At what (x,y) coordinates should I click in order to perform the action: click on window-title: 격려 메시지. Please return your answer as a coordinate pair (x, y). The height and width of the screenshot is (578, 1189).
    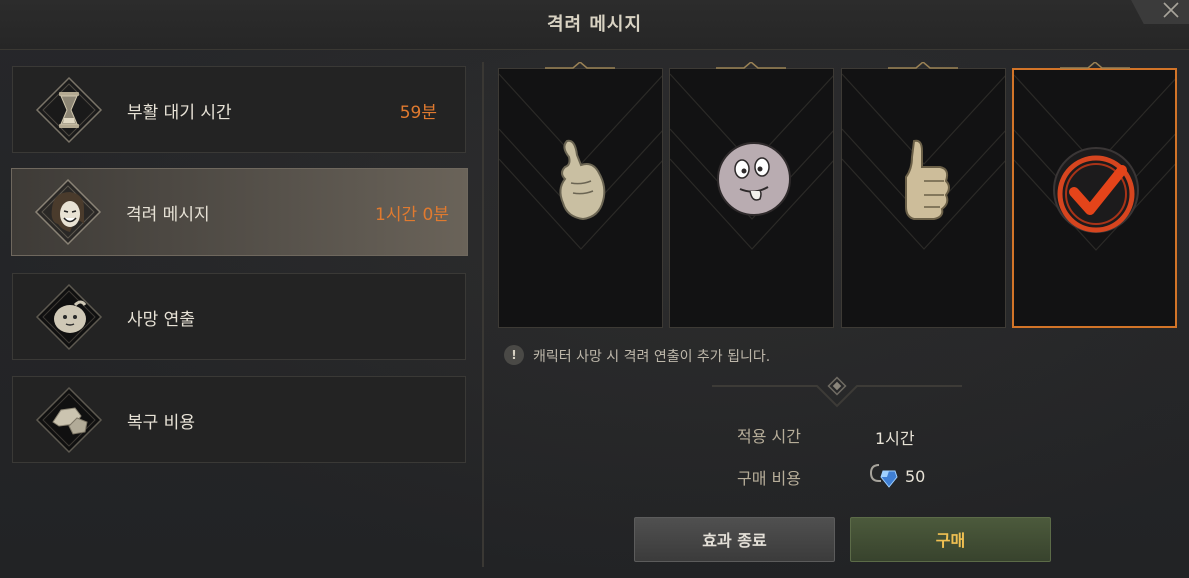
    Looking at the image, I should click on (594, 24).